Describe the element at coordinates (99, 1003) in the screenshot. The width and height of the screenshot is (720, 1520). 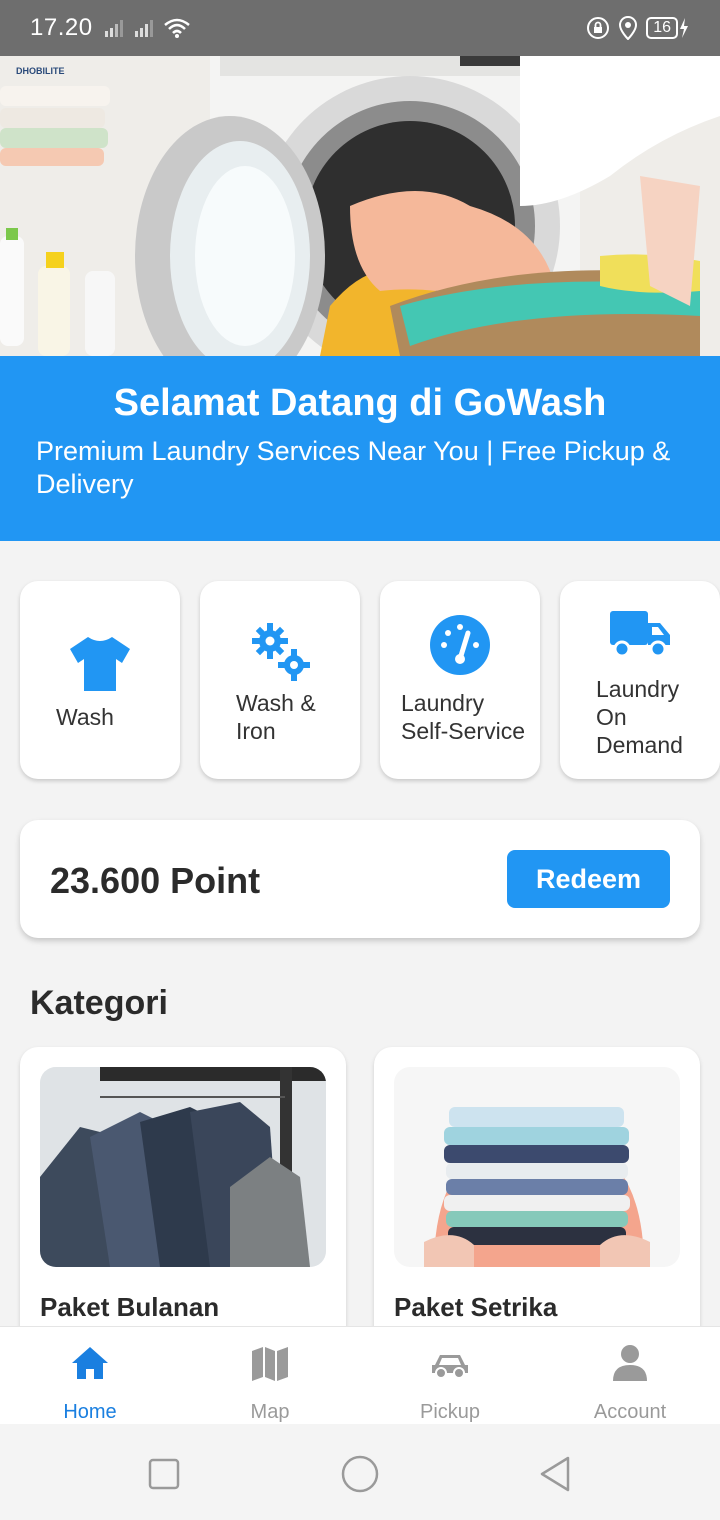
I see `kategori-title: Kategori` at that location.